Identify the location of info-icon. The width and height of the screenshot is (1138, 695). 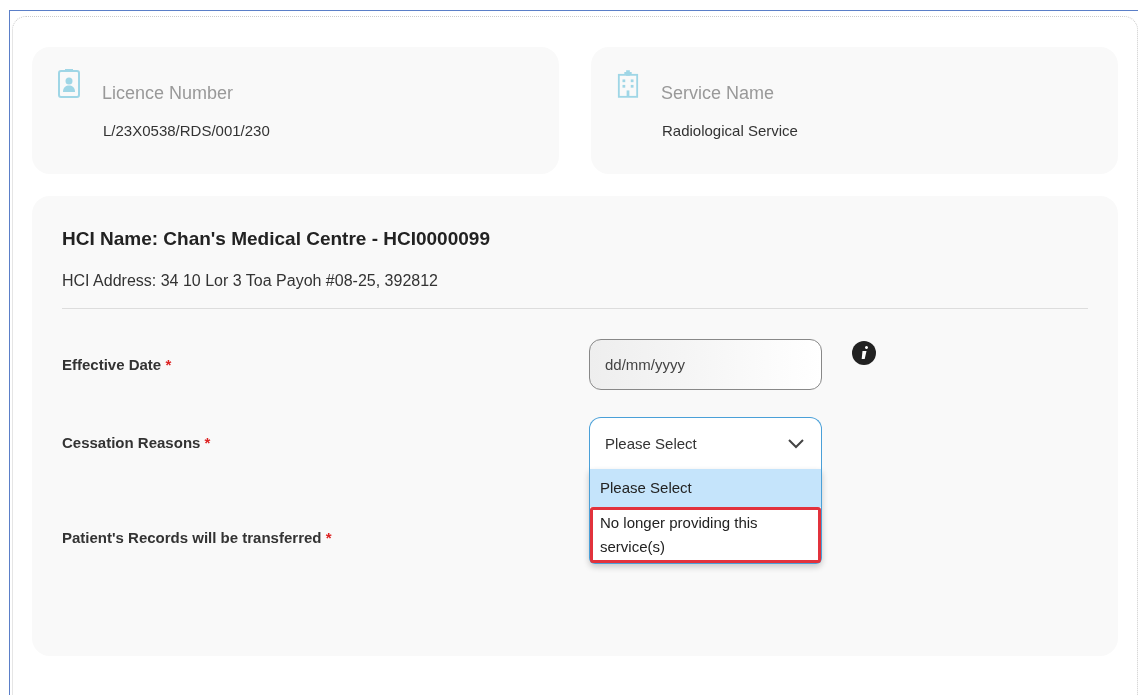
(864, 353).